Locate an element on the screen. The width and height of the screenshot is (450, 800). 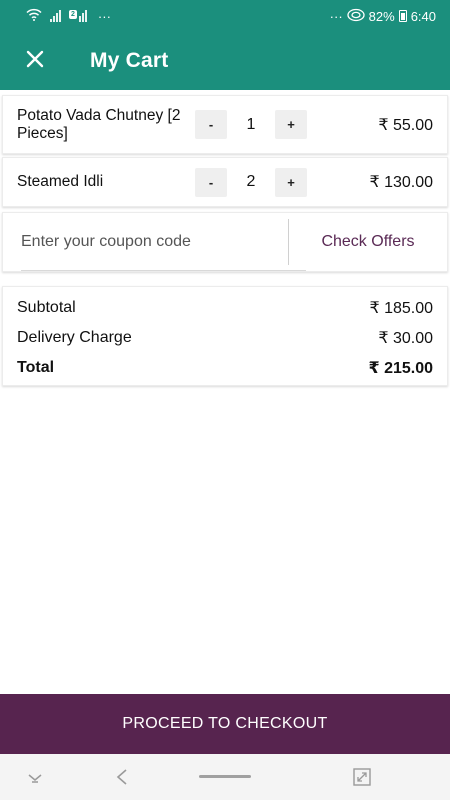
back-icon is located at coordinates (122, 777).